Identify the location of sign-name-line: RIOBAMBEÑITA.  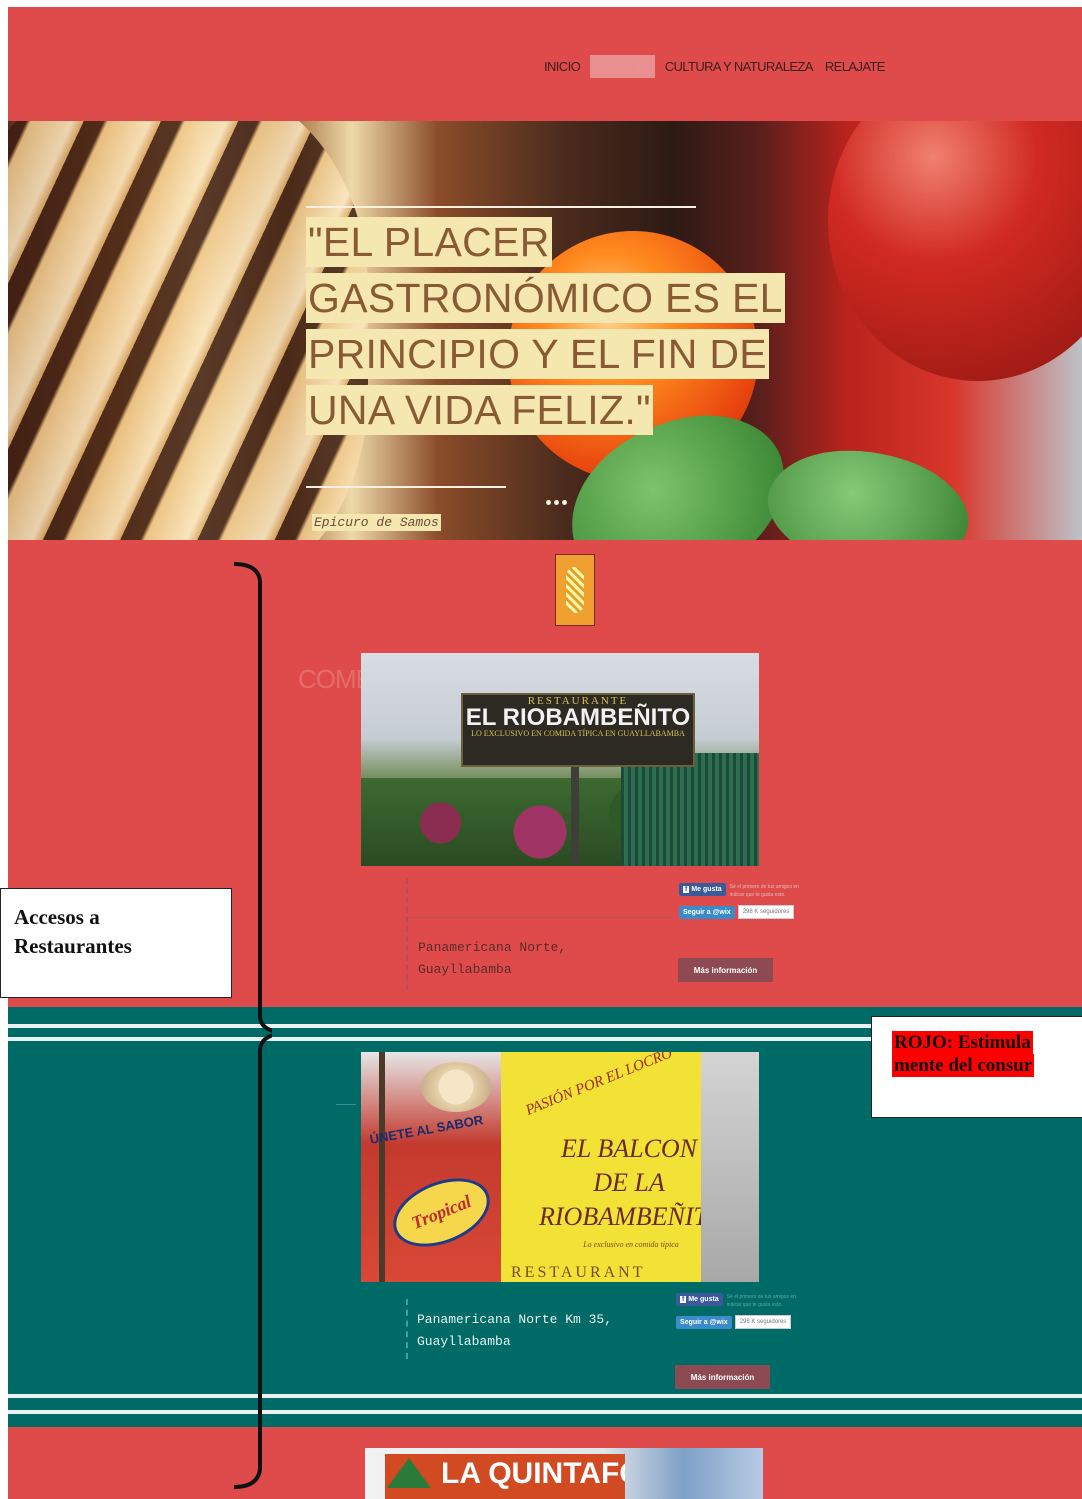
(630, 1216).